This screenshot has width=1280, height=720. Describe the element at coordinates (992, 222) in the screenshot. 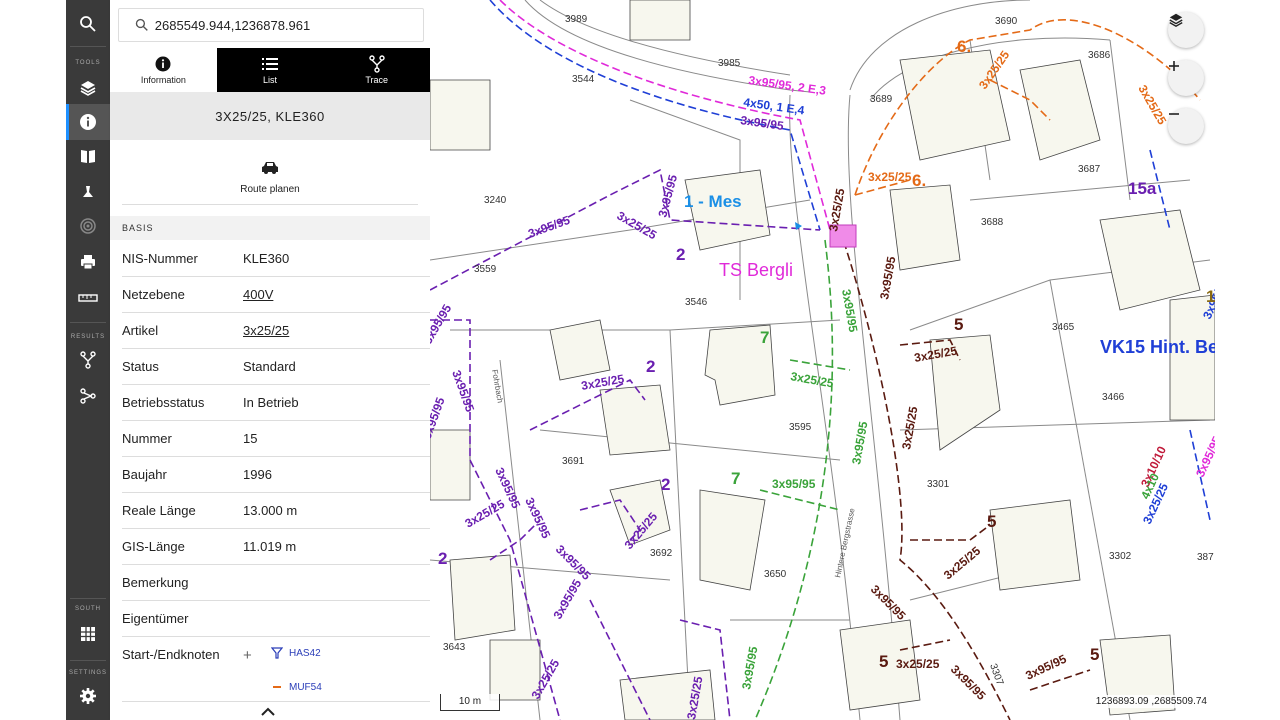

I see `parcel-number: 3688` at that location.